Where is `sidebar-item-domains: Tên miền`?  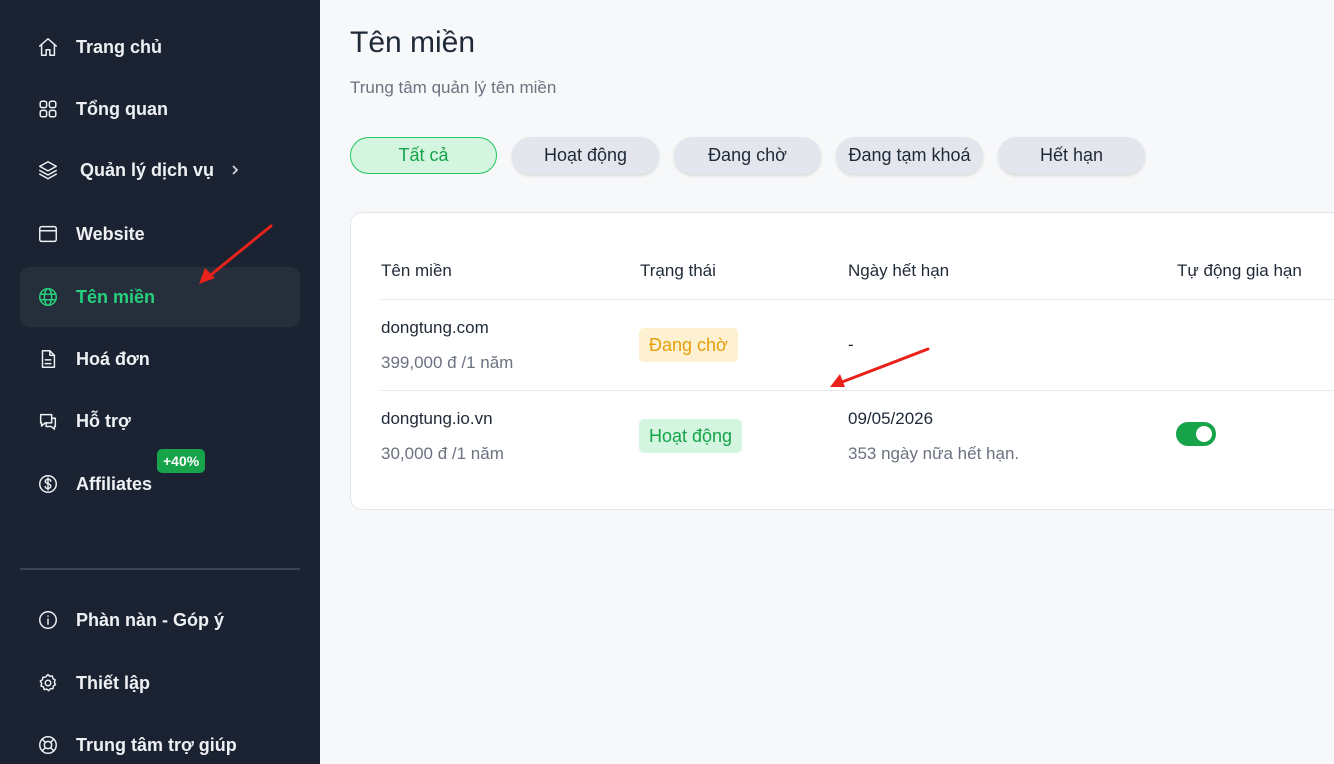
sidebar-item-domains: Tên miền is located at coordinates (160, 297).